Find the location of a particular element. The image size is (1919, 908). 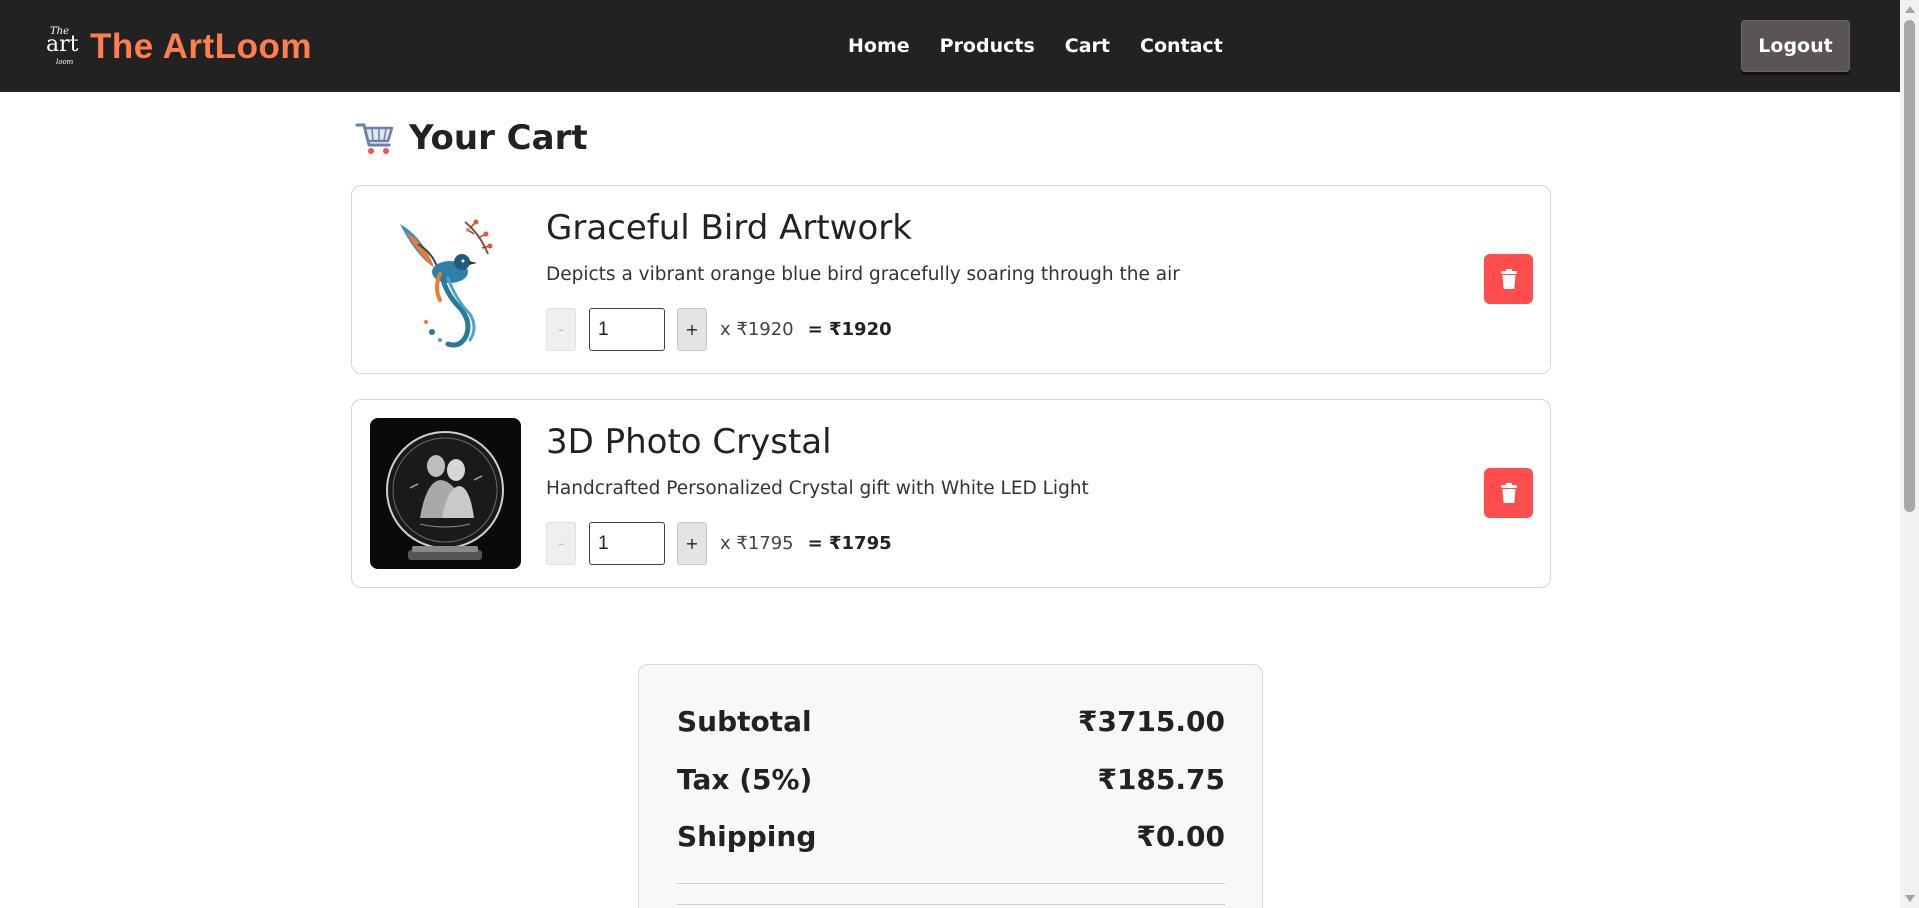

main-nav: Home Products Cart Contact is located at coordinates (1035, 46).